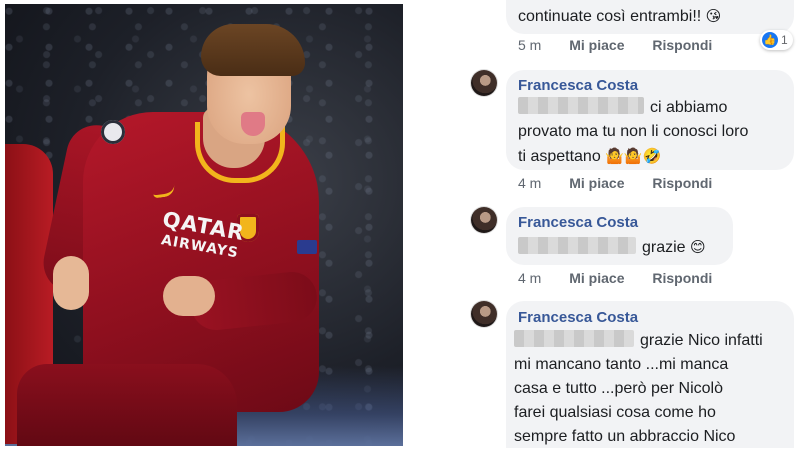 The width and height of the screenshot is (810, 449). Describe the element at coordinates (529, 45) in the screenshot. I see `comment-time: 5 m` at that location.